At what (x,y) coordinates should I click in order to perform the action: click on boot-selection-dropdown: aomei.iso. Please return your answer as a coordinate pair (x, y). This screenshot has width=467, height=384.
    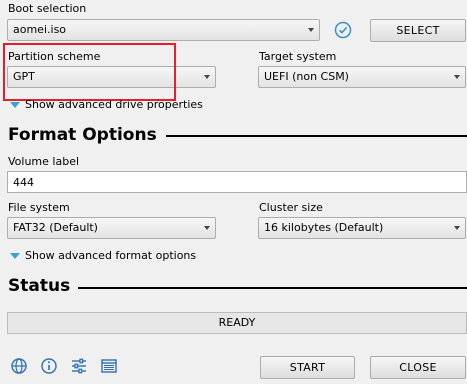
    Looking at the image, I should click on (163, 30).